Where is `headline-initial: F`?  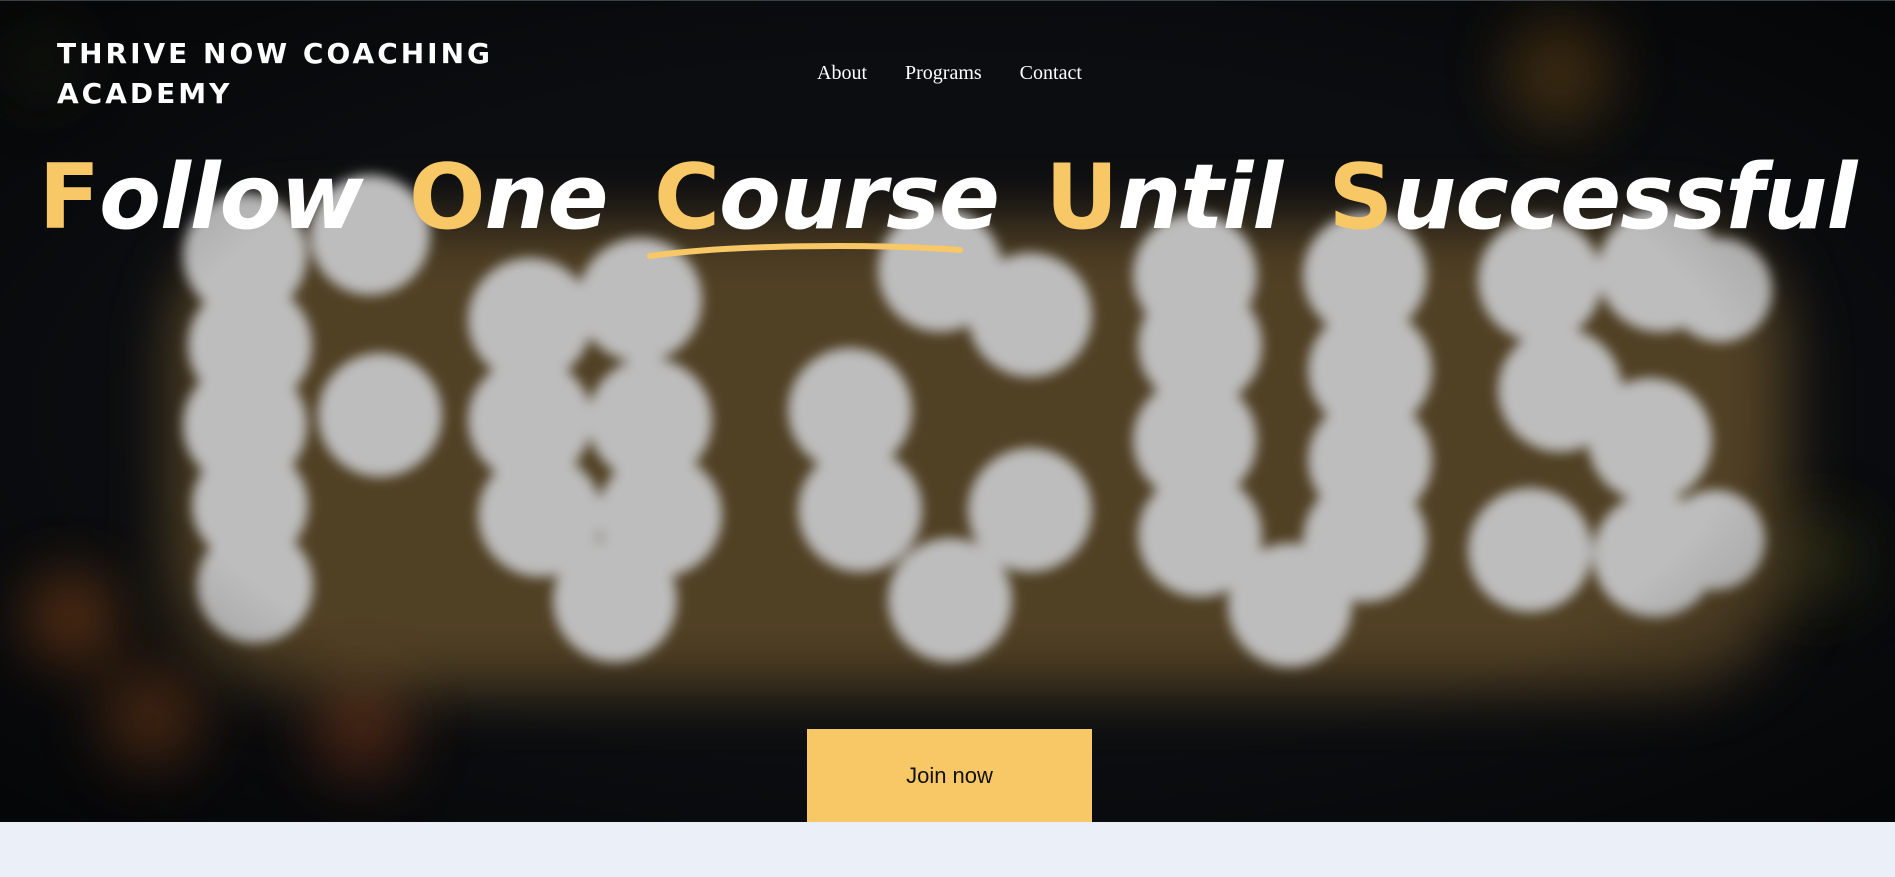
headline-initial: F is located at coordinates (69, 197).